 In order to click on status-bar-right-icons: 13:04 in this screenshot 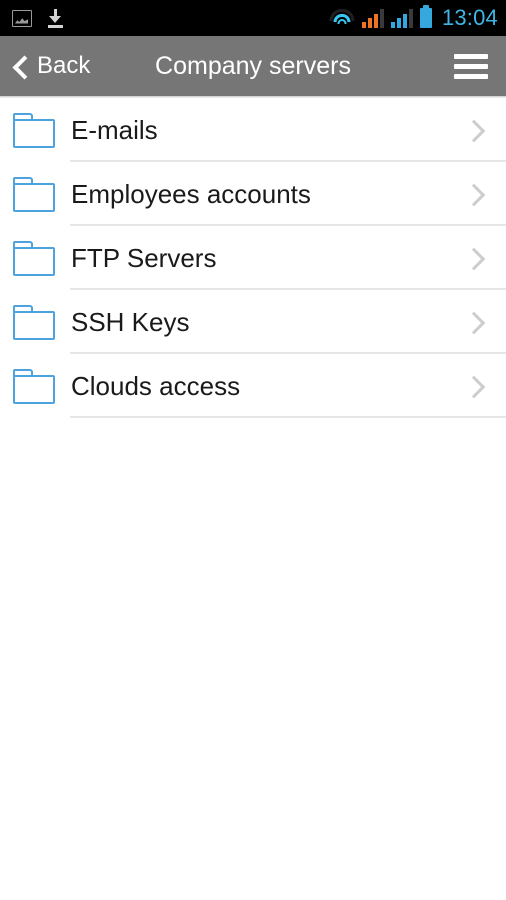, I will do `click(413, 18)`.